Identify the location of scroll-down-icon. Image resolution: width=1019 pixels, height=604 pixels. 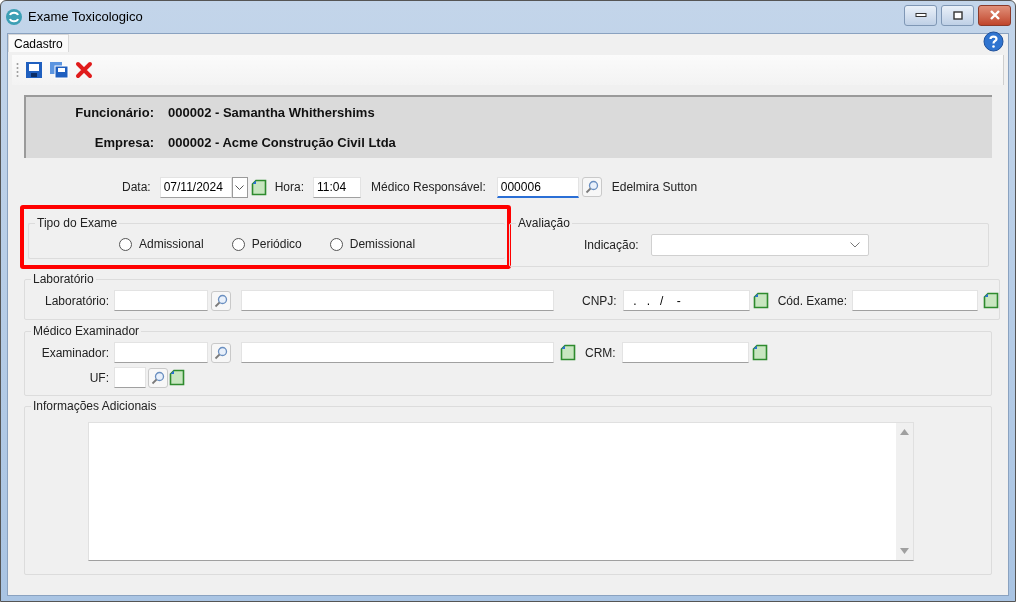
(904, 551).